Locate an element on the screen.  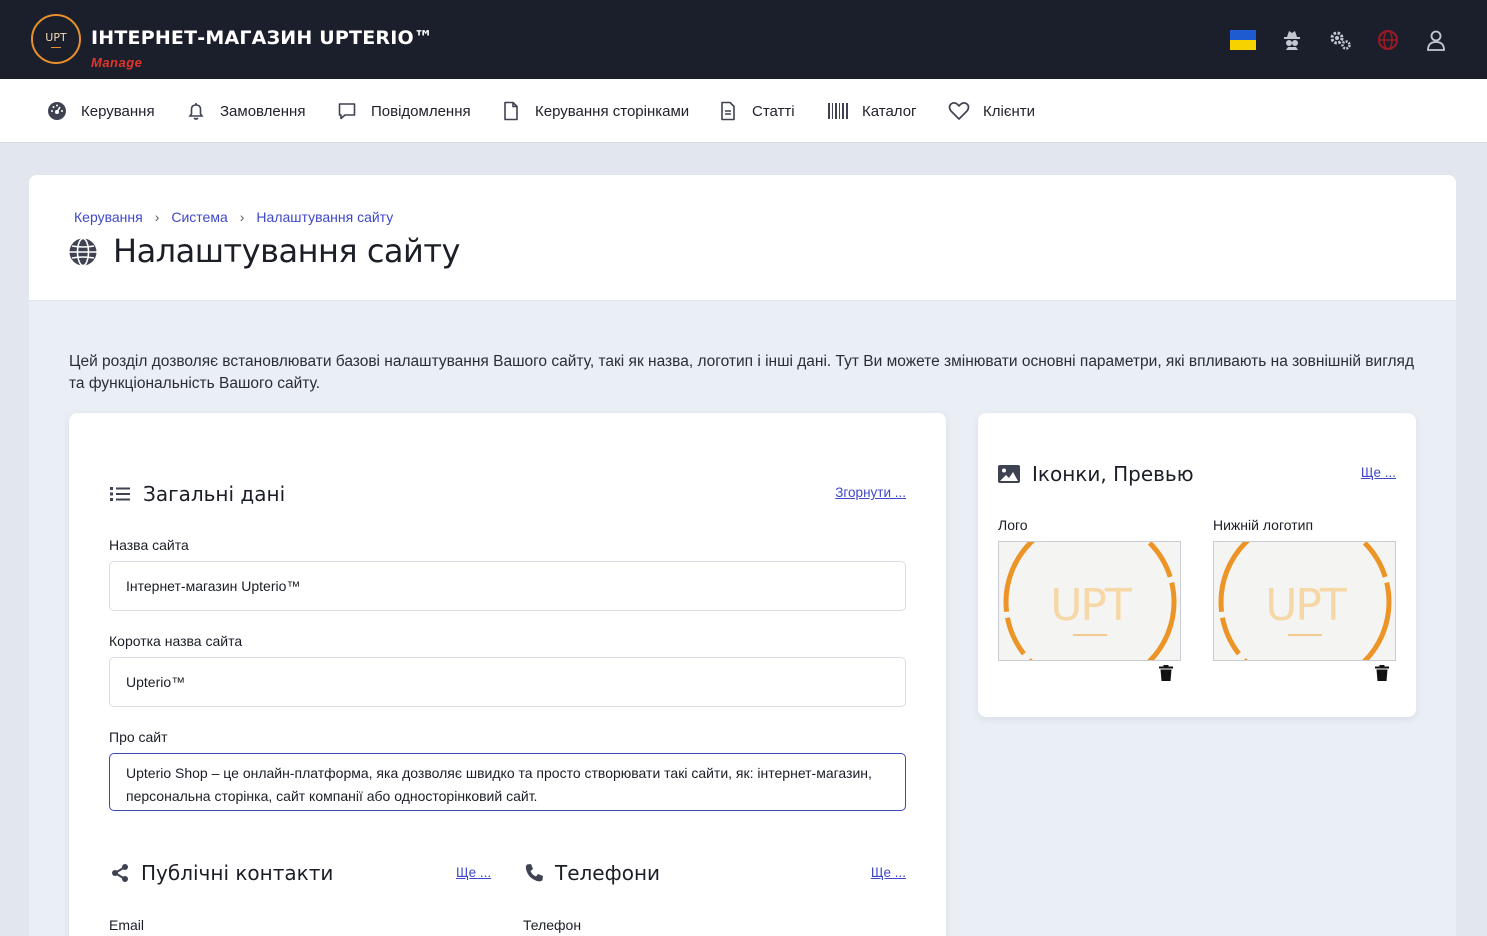
section-title-phones: Телефони is located at coordinates (591, 873).